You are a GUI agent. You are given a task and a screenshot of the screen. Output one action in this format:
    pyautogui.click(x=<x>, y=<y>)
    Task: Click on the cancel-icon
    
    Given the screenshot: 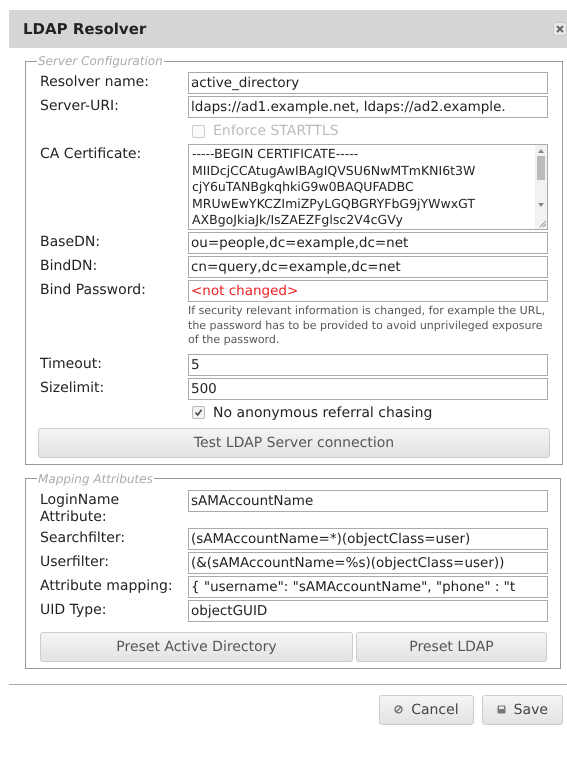 What is the action you would take?
    pyautogui.click(x=399, y=709)
    